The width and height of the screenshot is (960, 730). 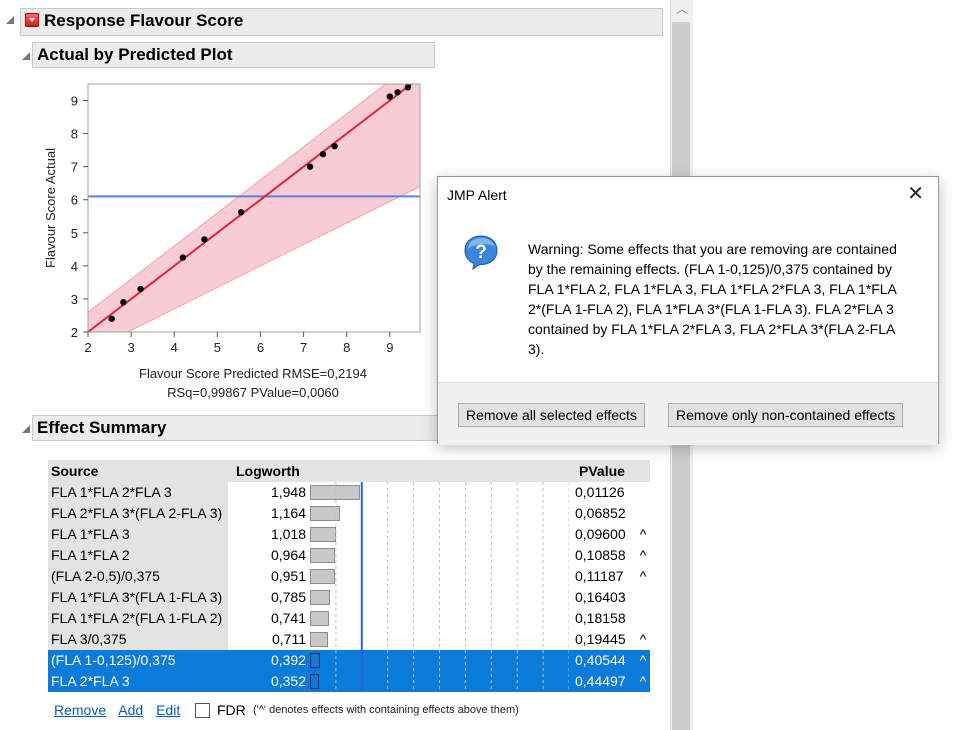 I want to click on pvalue-cell: 0,09600, so click(x=600, y=534).